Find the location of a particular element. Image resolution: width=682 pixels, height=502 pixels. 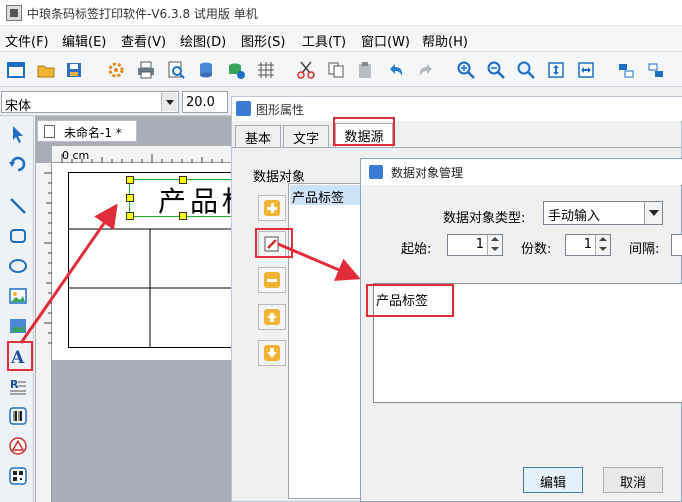

grid-icon is located at coordinates (266, 70).